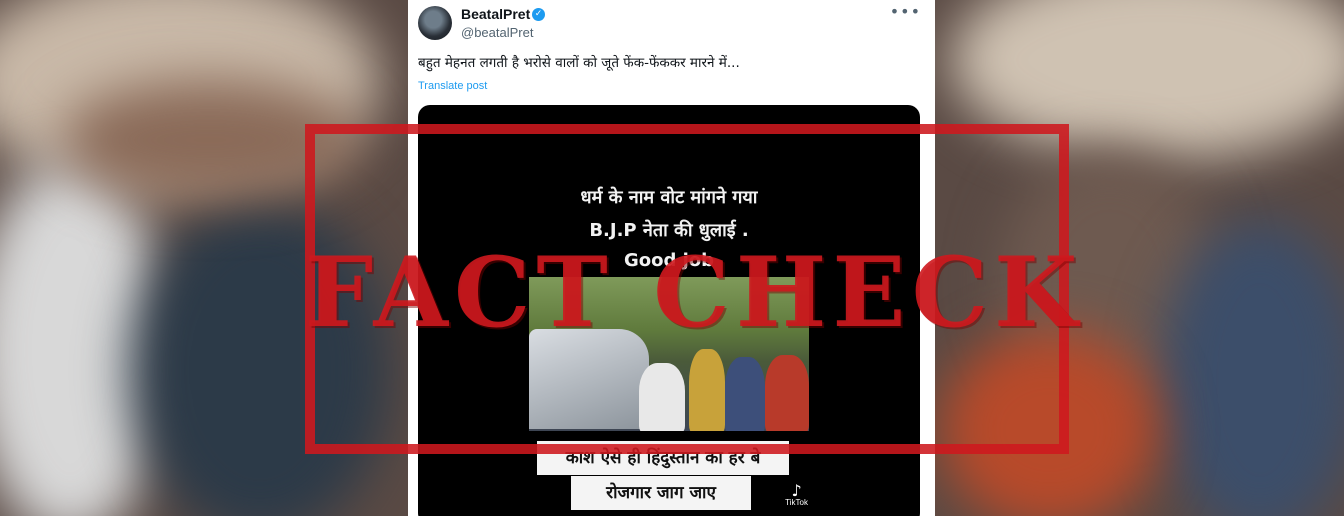  I want to click on tiktok-logo-icon: ♪ TikTok, so click(796, 494).